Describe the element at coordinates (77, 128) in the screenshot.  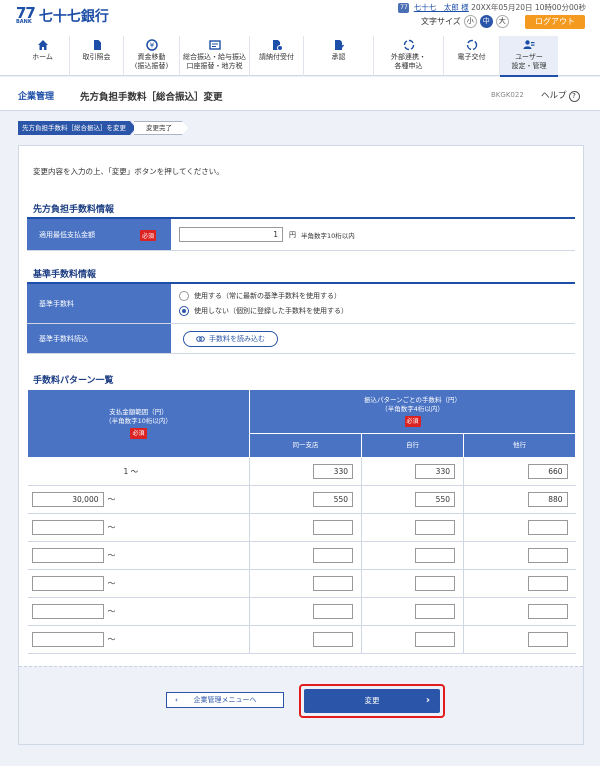
I see `step-current: 先方負担手数料［総合振込］を変更` at that location.